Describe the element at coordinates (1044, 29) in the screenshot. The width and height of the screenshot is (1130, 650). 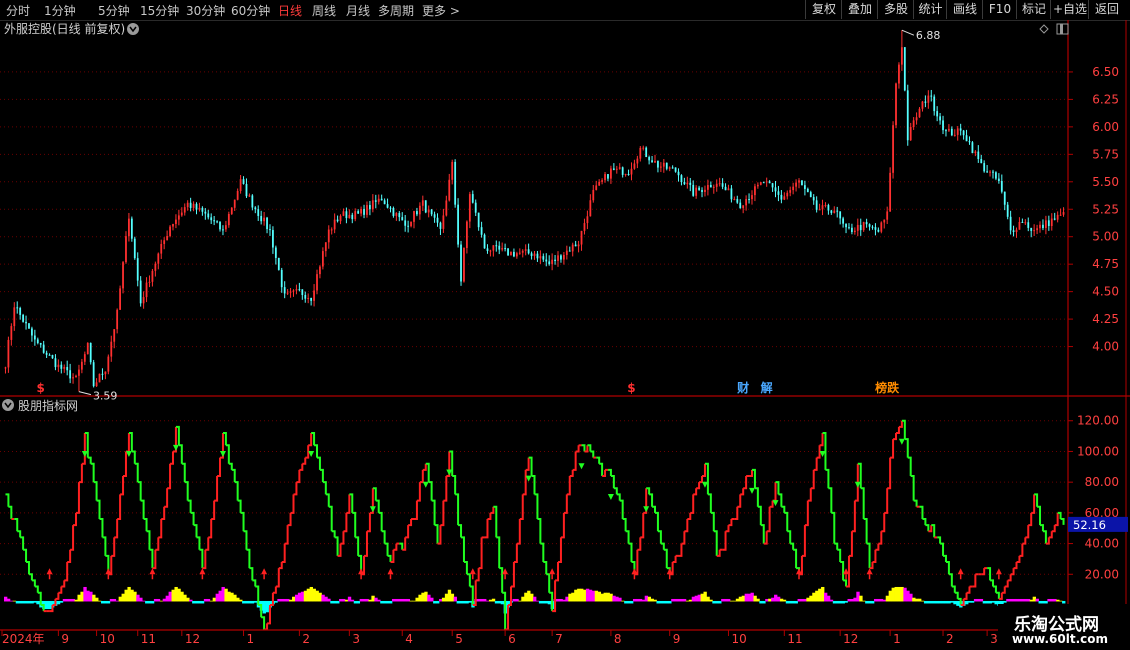
I see `diamond-icon` at that location.